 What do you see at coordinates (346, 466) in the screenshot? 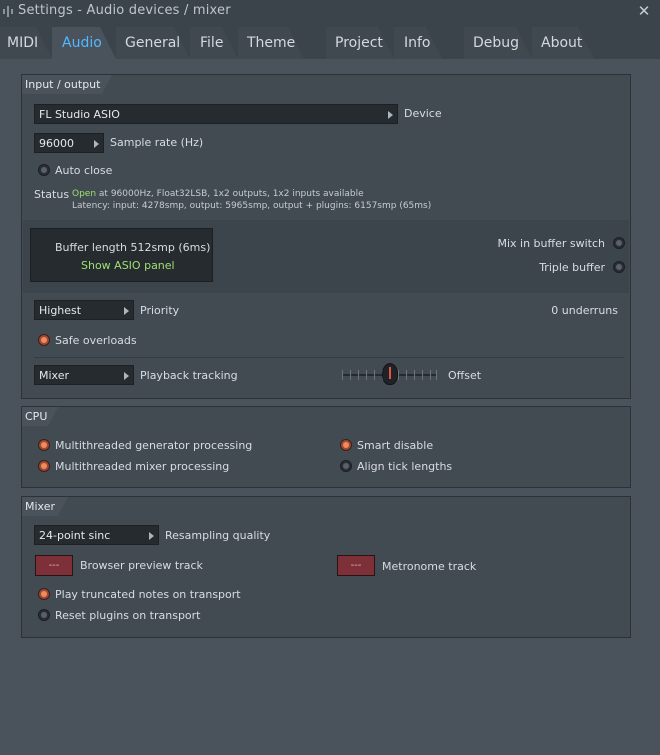
I see `align-tick-lengths-radio` at bounding box center [346, 466].